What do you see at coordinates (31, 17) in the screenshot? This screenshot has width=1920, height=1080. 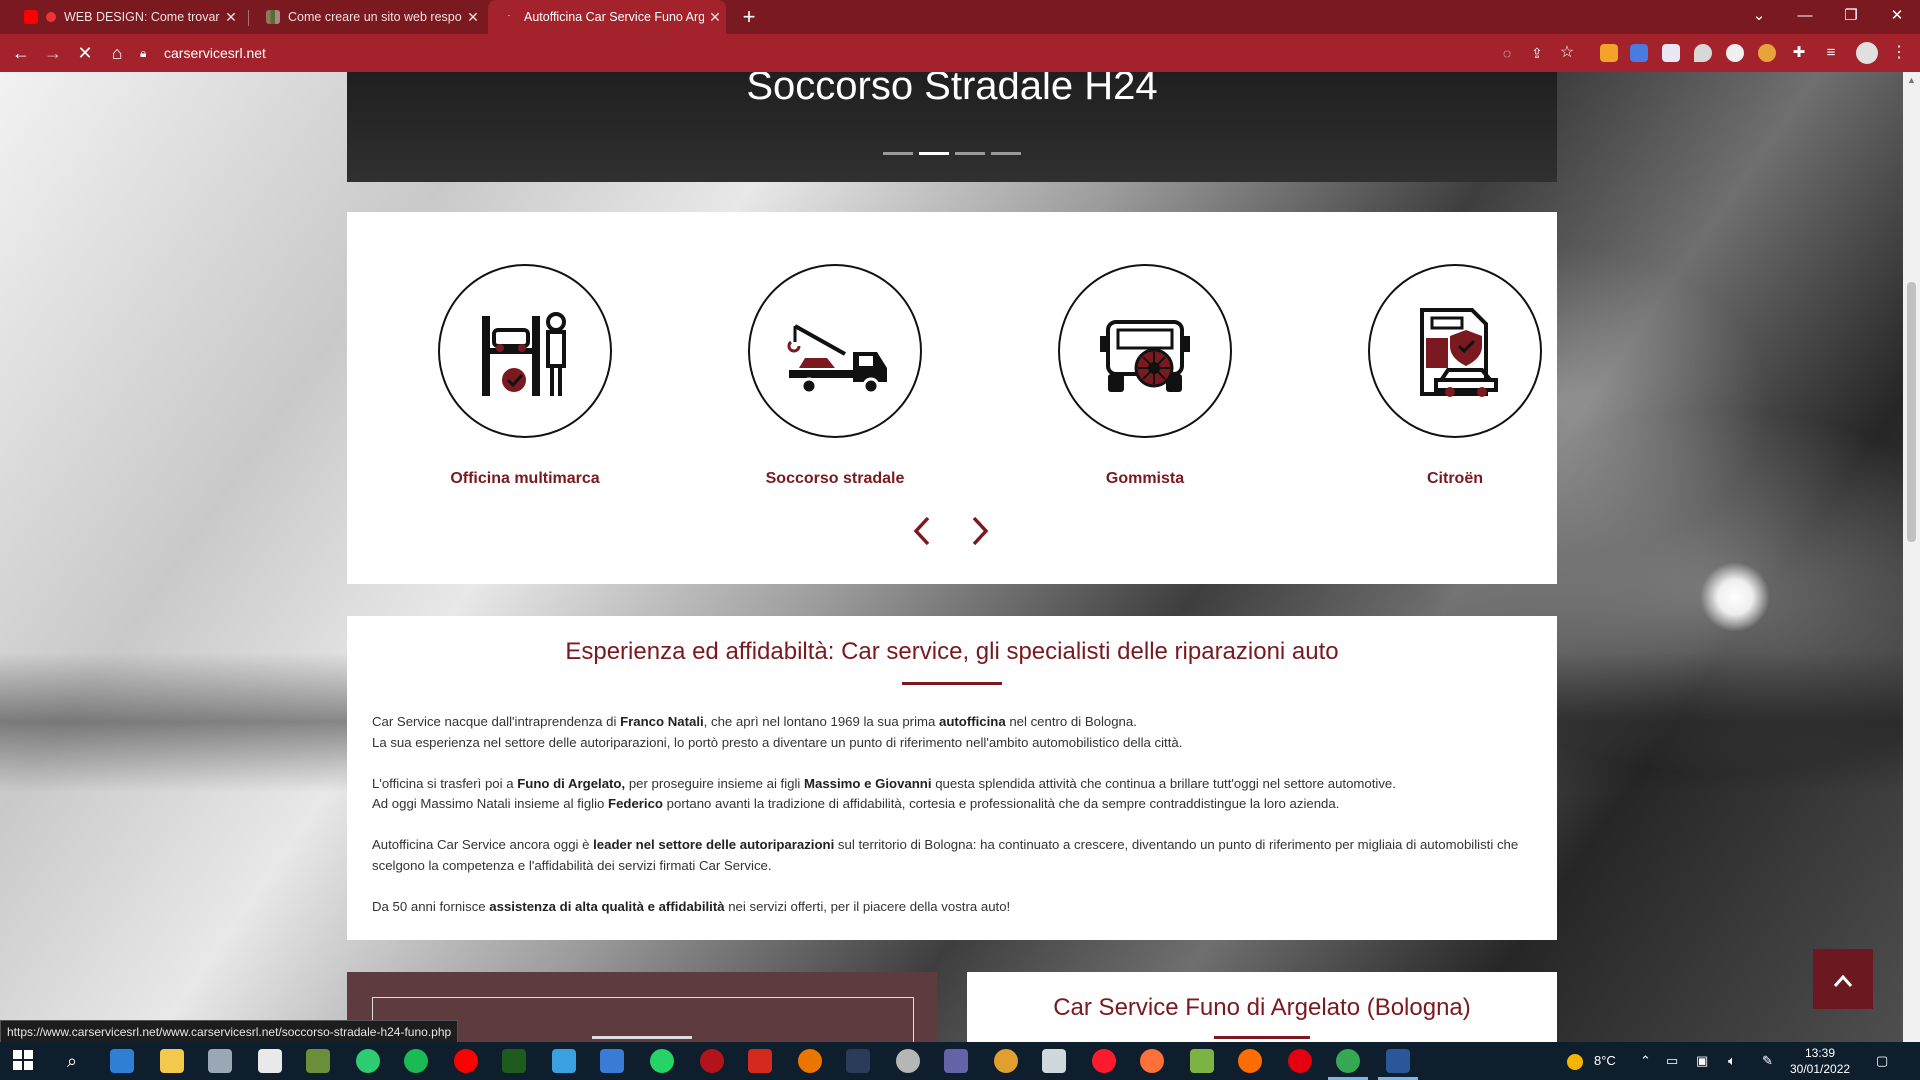 I see `youtube-icon` at bounding box center [31, 17].